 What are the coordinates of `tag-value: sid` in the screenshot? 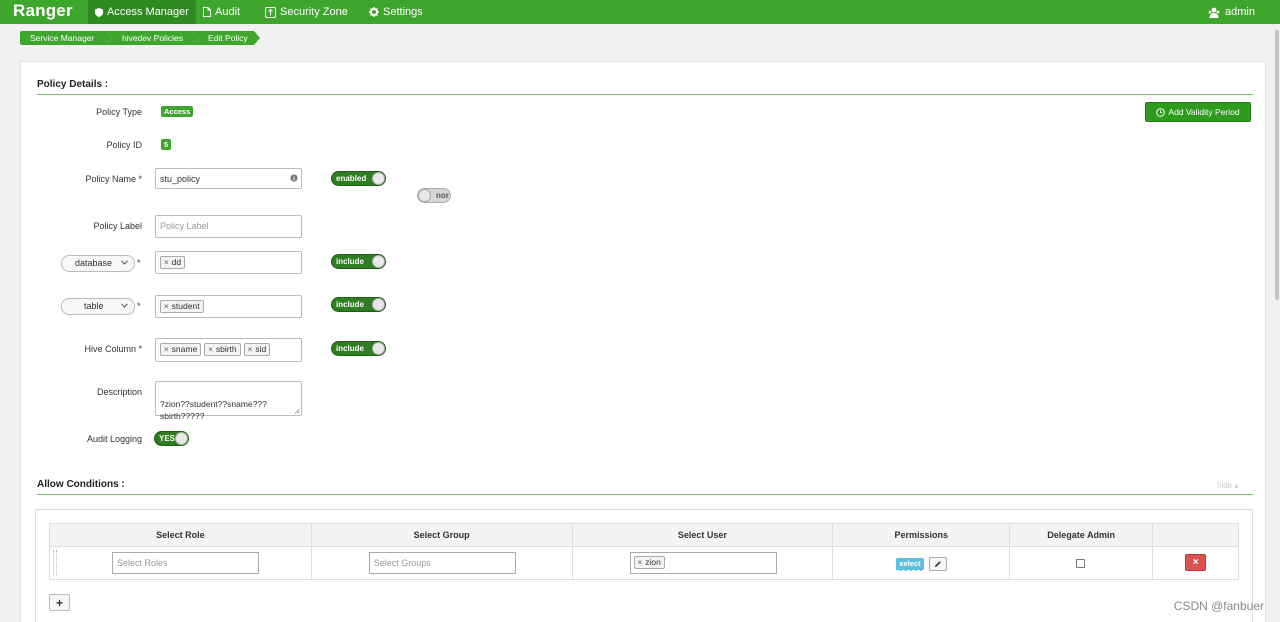 It's located at (261, 349).